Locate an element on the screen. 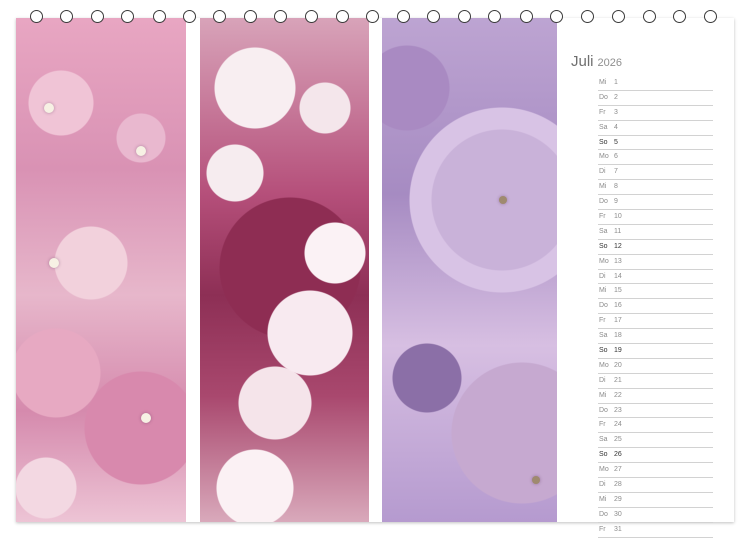  day-number: 31 is located at coordinates (618, 529).